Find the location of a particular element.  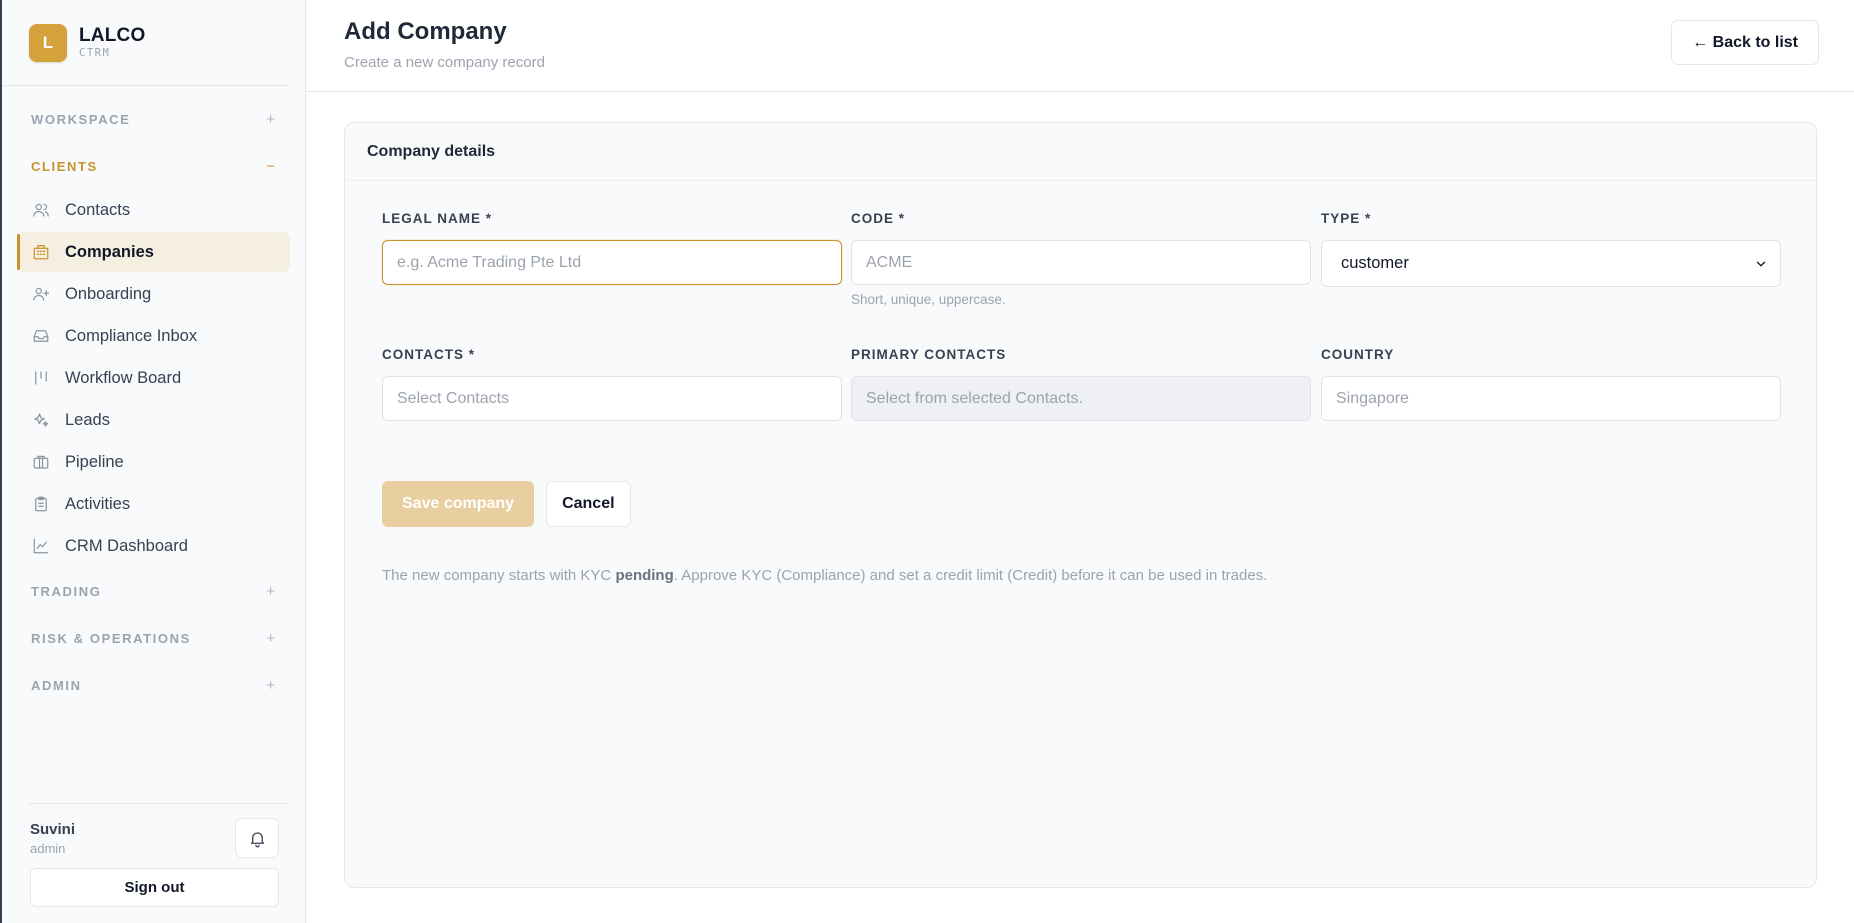

sidebar-item-pipeline: Pipeline is located at coordinates (153, 462).